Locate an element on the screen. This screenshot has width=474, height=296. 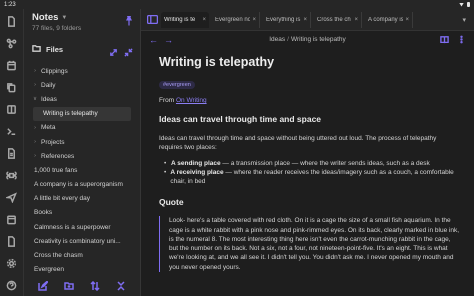
collapse-all-icon is located at coordinates (121, 287).